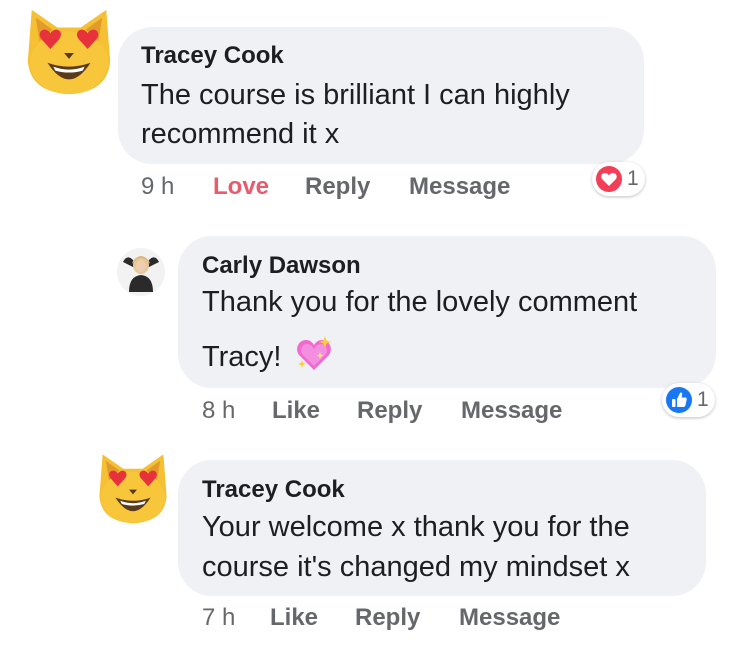  What do you see at coordinates (679, 400) in the screenshot?
I see `thumbs-up-icon` at bounding box center [679, 400].